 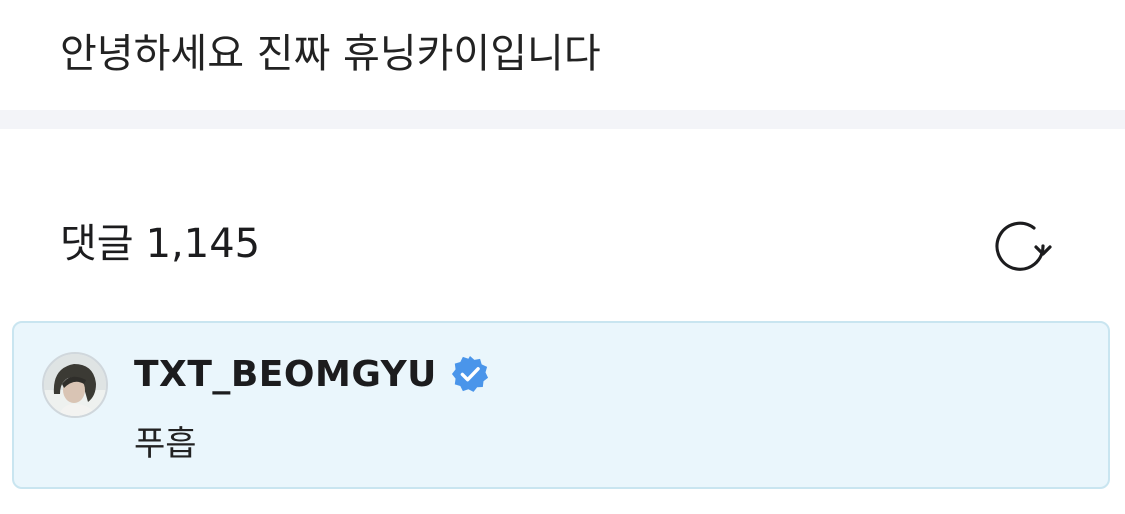 I want to click on comment-author-row: TXT_BEOMGYU, so click(x=311, y=374).